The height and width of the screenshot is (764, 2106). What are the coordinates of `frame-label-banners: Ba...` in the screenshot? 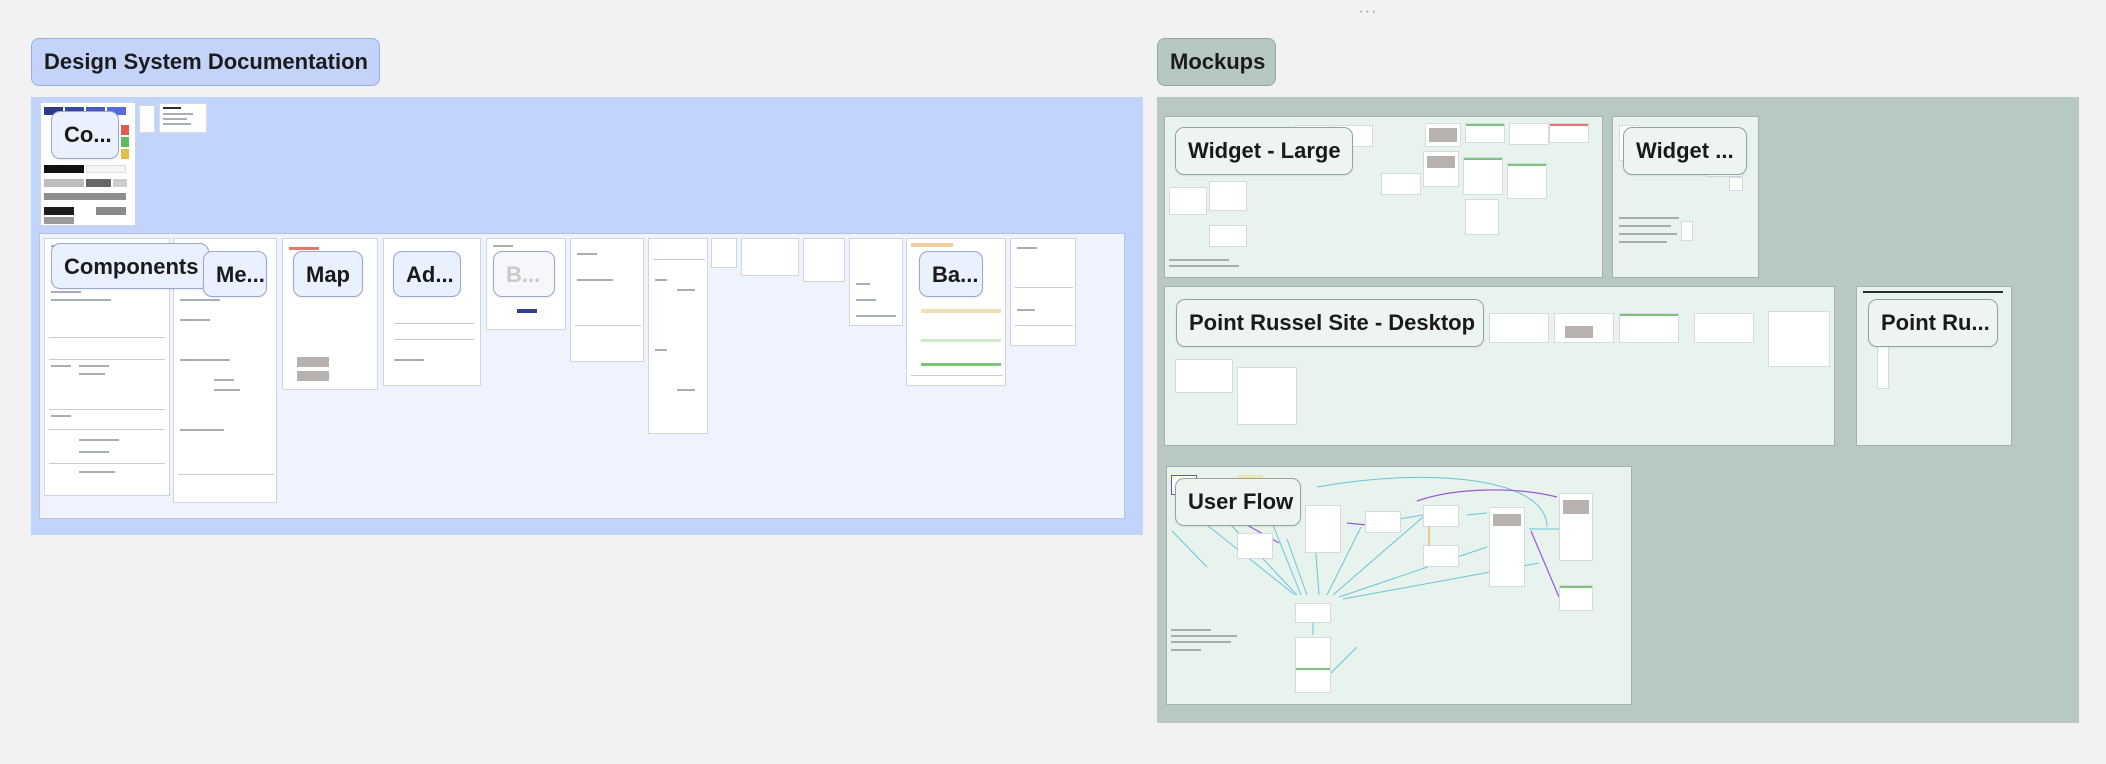 It's located at (951, 274).